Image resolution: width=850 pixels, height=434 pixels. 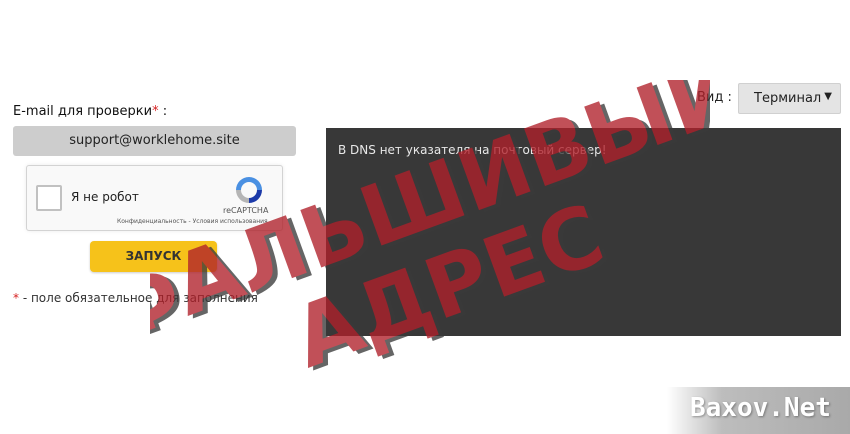 What do you see at coordinates (163, 111) in the screenshot?
I see `label-colon: :` at bounding box center [163, 111].